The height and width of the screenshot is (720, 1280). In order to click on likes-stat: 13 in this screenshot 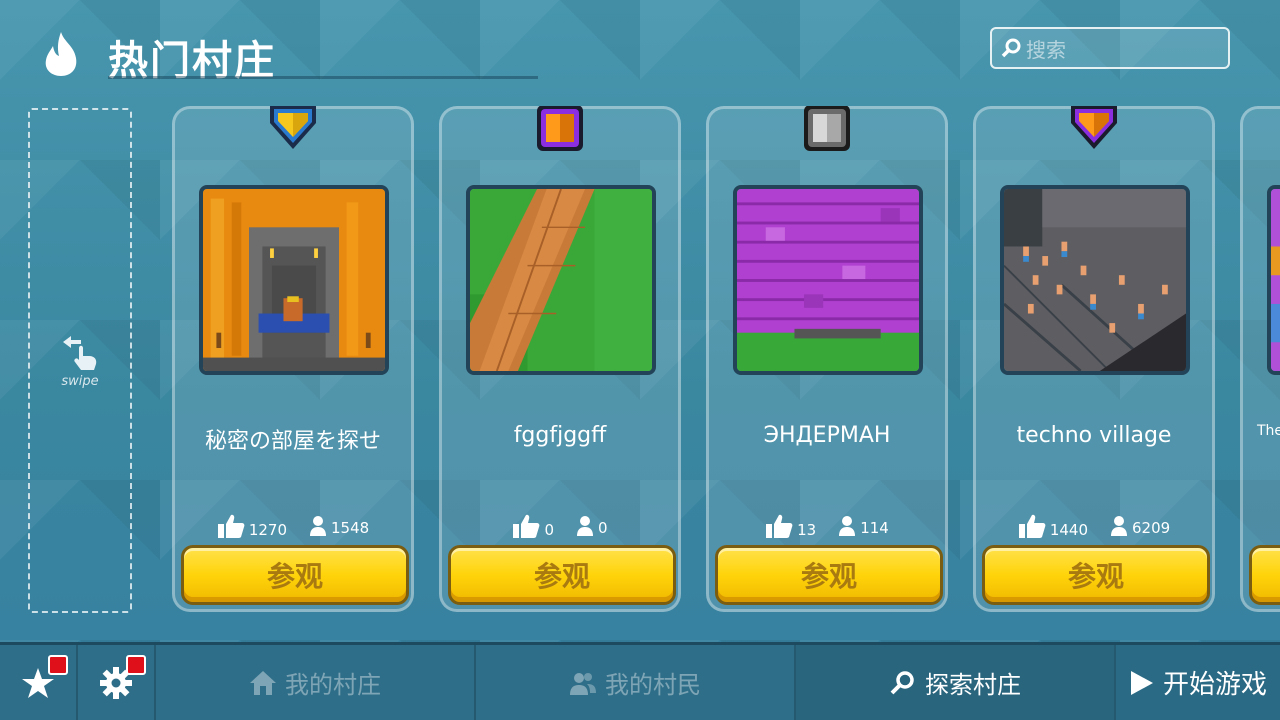, I will do `click(790, 526)`.